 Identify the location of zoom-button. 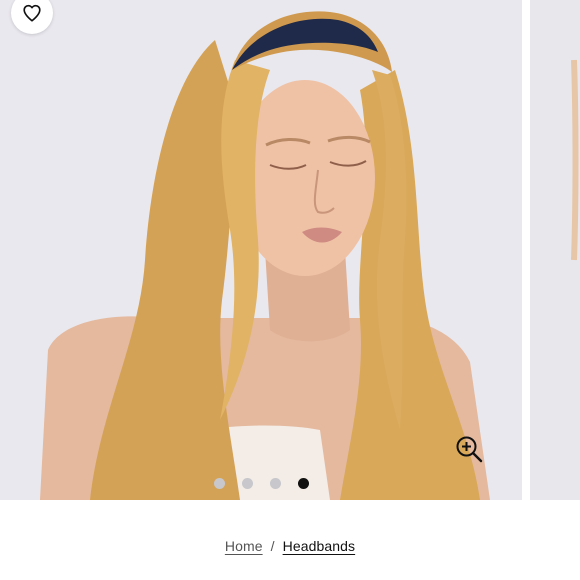
(469, 449).